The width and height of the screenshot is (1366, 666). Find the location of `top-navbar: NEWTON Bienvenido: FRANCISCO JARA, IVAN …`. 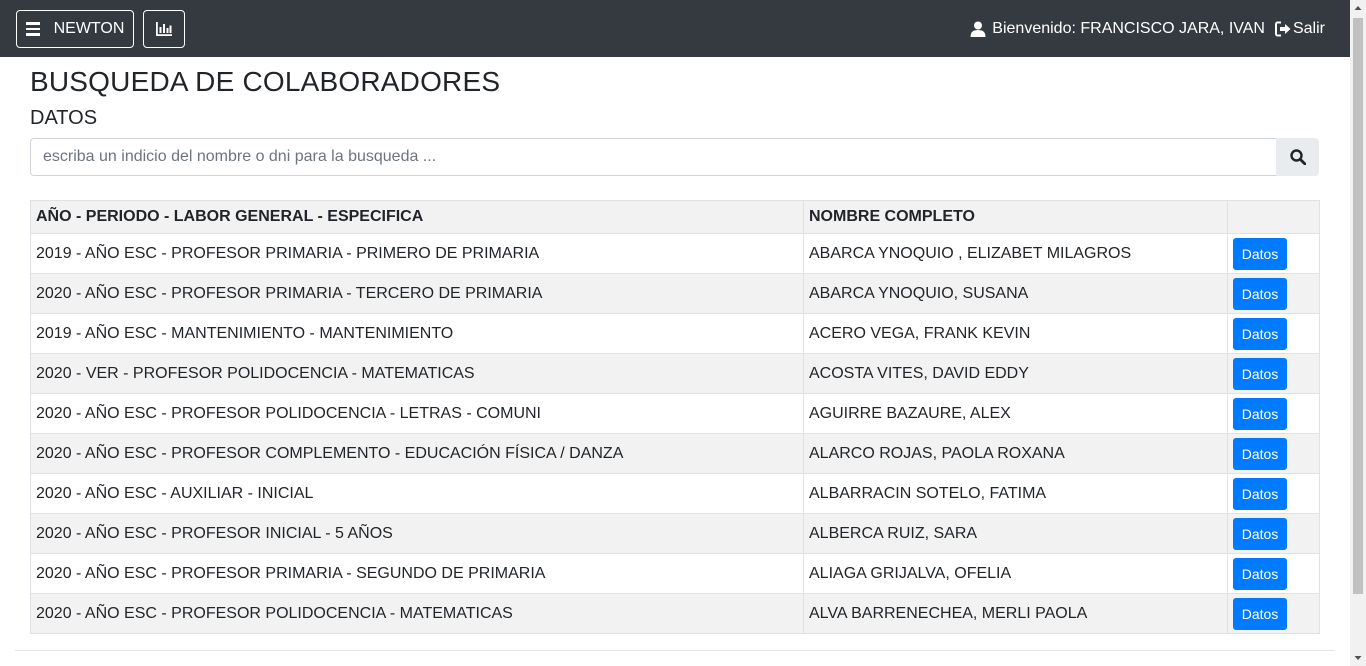

top-navbar: NEWTON Bienvenido: FRANCISCO JARA, IVAN … is located at coordinates (675, 28).